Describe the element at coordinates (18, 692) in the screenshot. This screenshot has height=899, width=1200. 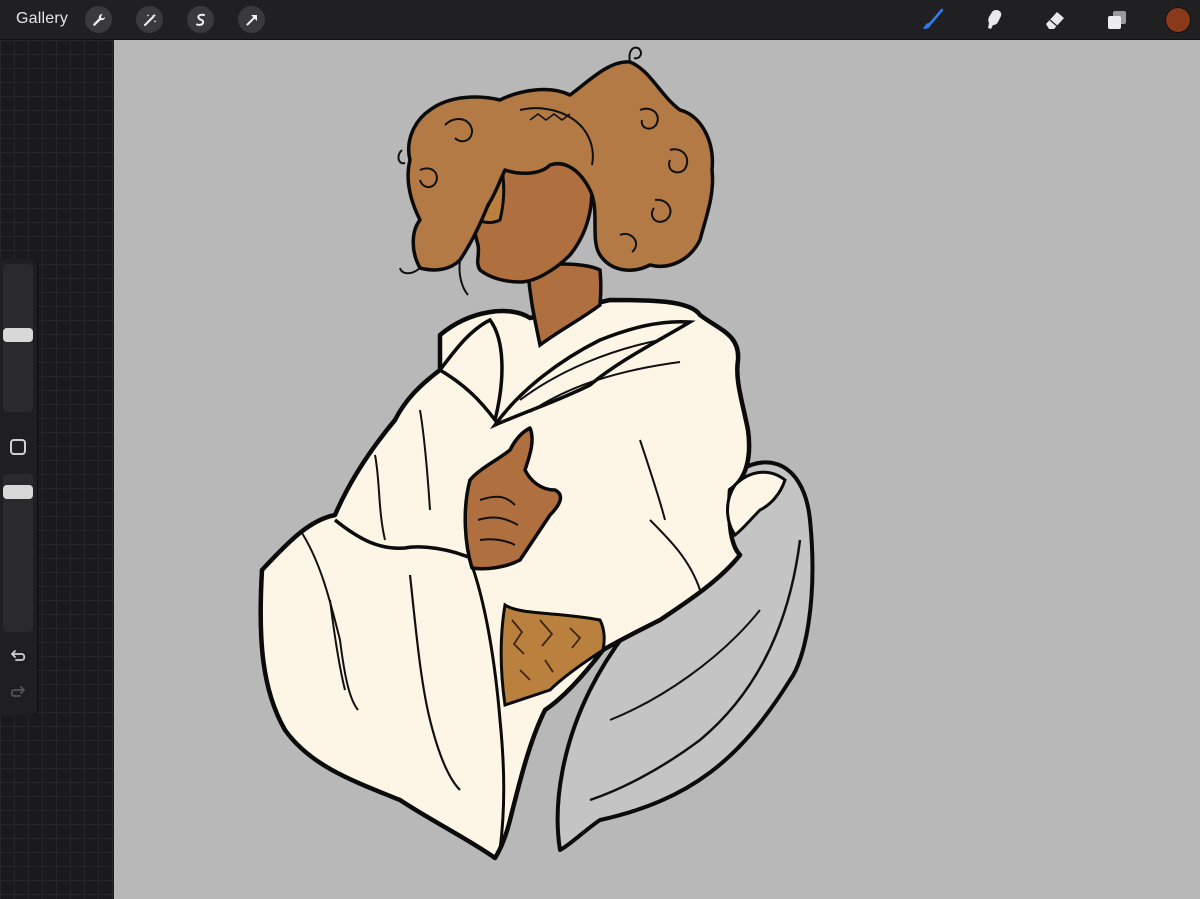
I see `redo-icon` at that location.